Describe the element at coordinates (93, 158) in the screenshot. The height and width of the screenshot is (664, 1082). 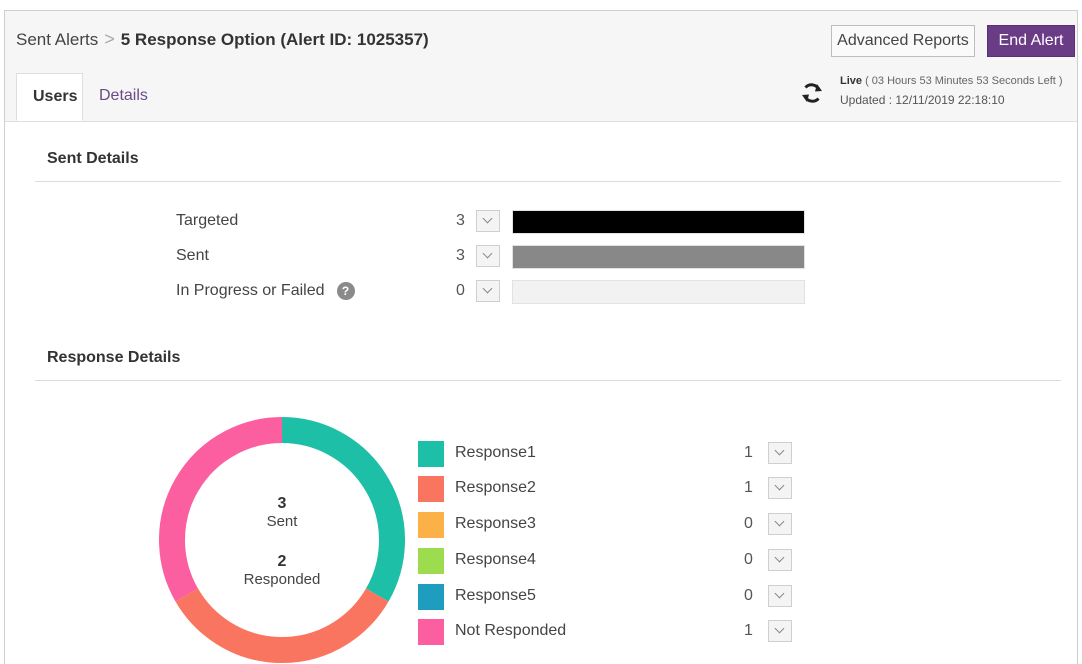
I see `sent-details-heading: Sent Details` at that location.